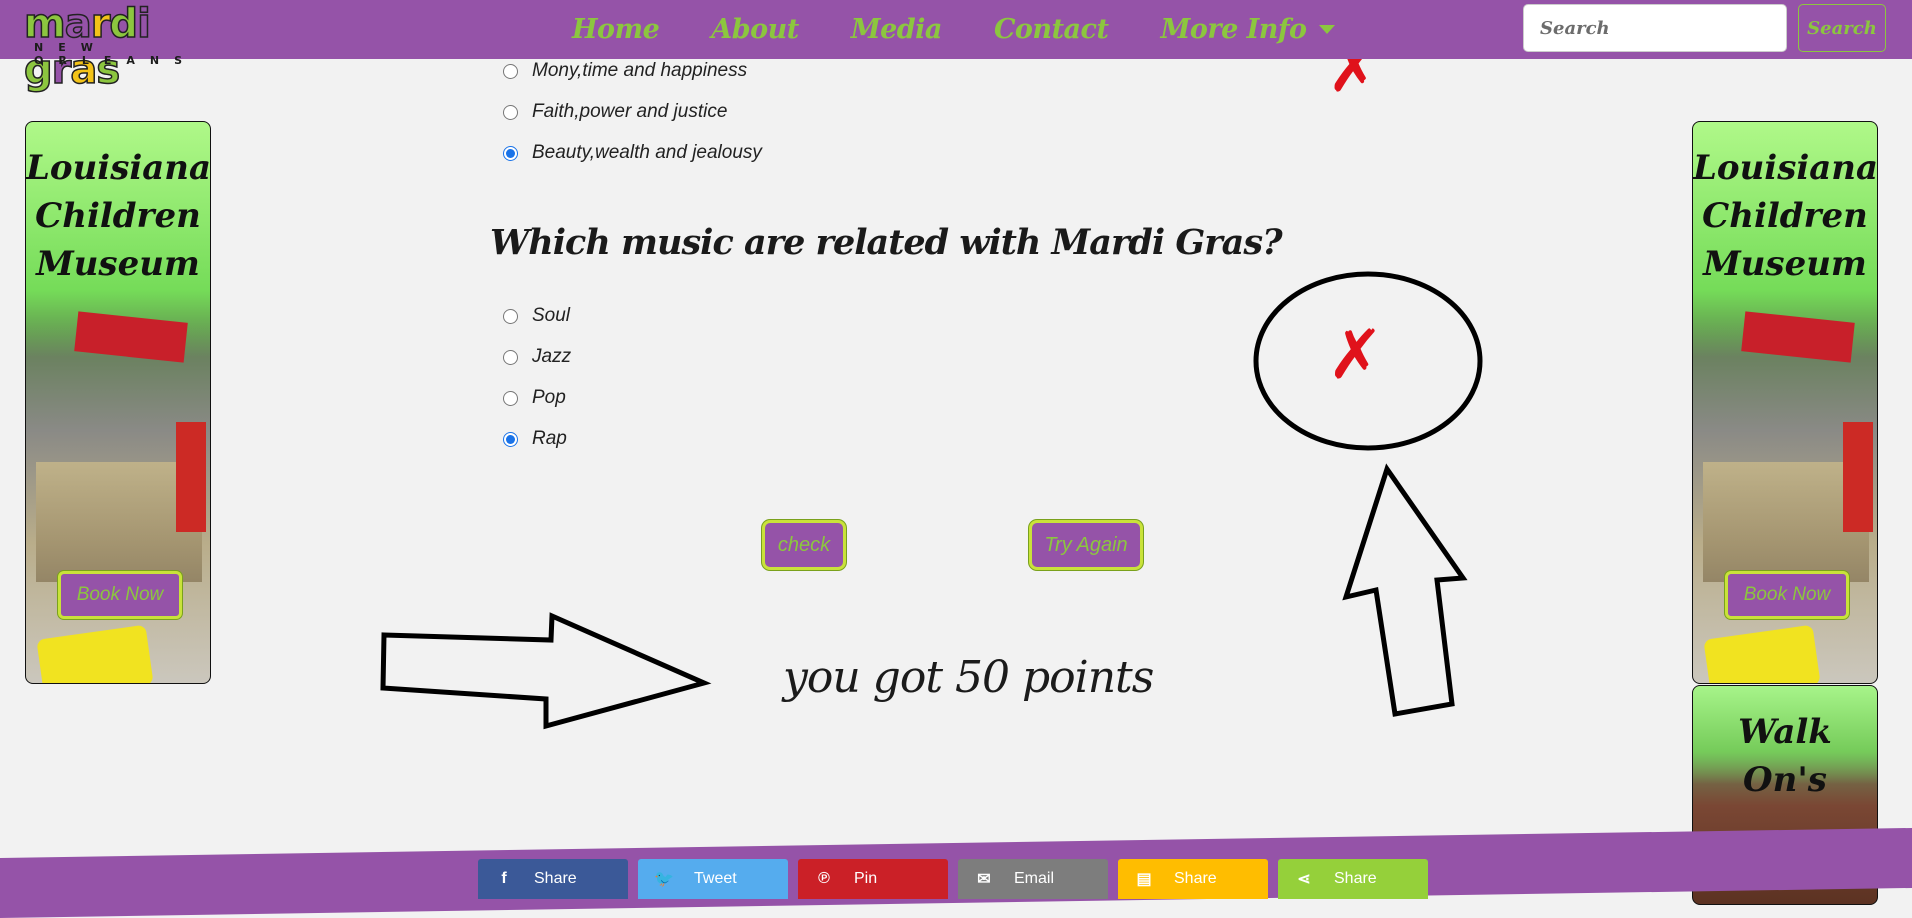 The width and height of the screenshot is (1912, 918). Describe the element at coordinates (755, 29) in the screenshot. I see `nav-about: About` at that location.